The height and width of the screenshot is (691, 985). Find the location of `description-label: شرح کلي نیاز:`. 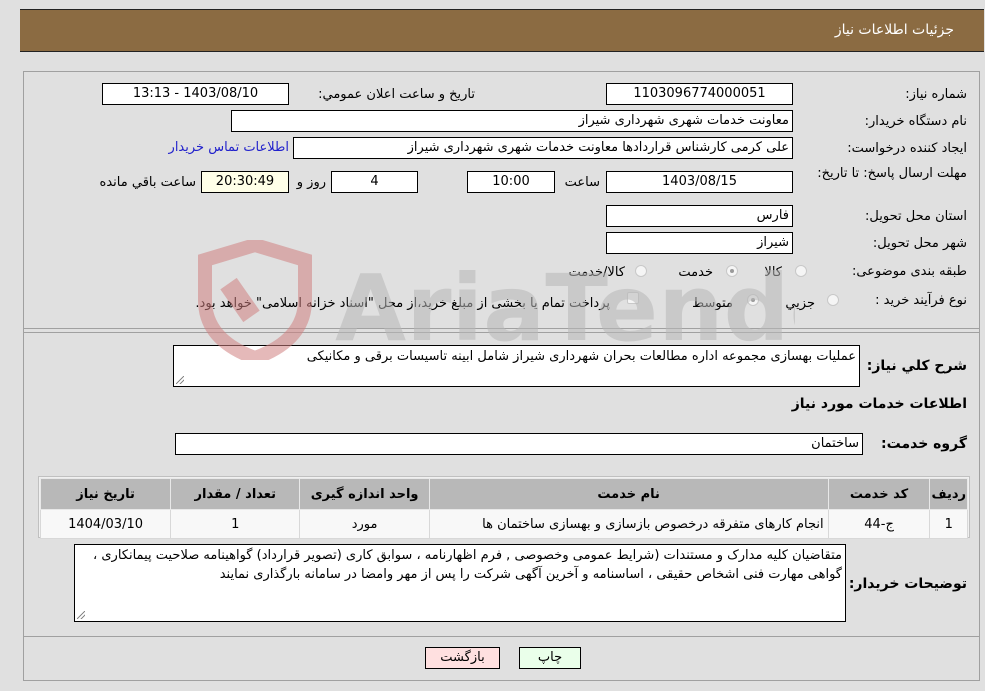

description-label: شرح کلي نیاز: is located at coordinates (916, 366).